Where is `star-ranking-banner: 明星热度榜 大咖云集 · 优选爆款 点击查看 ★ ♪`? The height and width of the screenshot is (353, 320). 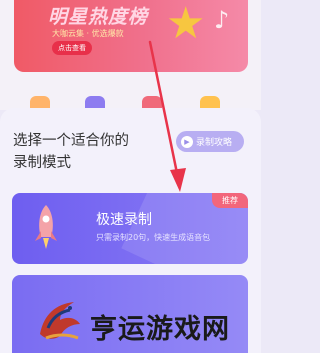
star-ranking-banner: 明星热度榜 大咖云集 · 优选爆款 点击查看 ★ ♪ is located at coordinates (131, 36).